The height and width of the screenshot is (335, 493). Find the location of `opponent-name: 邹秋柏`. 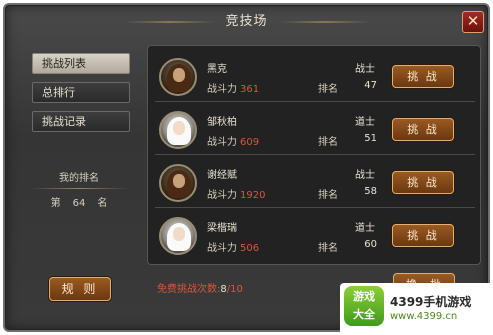

opponent-name: 邹秋柏 is located at coordinates (222, 122).